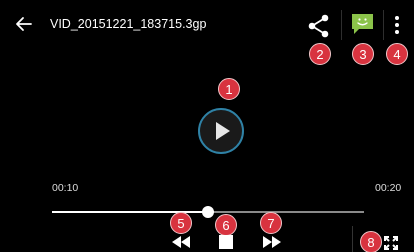 This screenshot has height=252, width=414. I want to click on arrow-left-icon, so click(24, 24).